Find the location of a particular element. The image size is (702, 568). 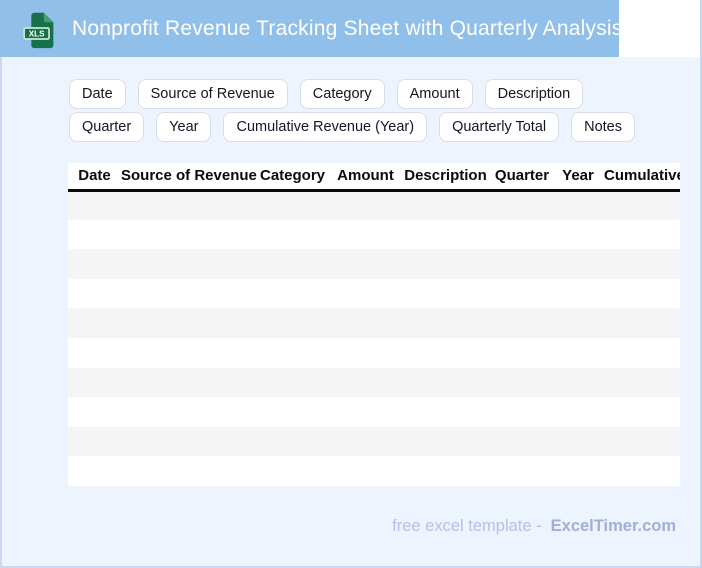

field-chip-cumulative-revenue-year: Cumulative Revenue (Year) is located at coordinates (325, 127).